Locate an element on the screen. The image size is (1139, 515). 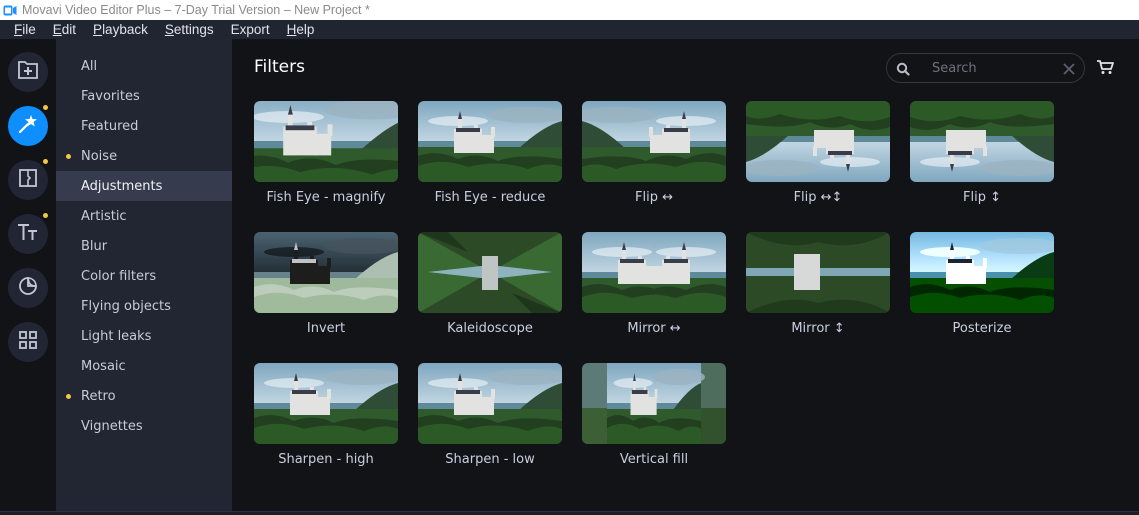
titles-button is located at coordinates (28, 234).